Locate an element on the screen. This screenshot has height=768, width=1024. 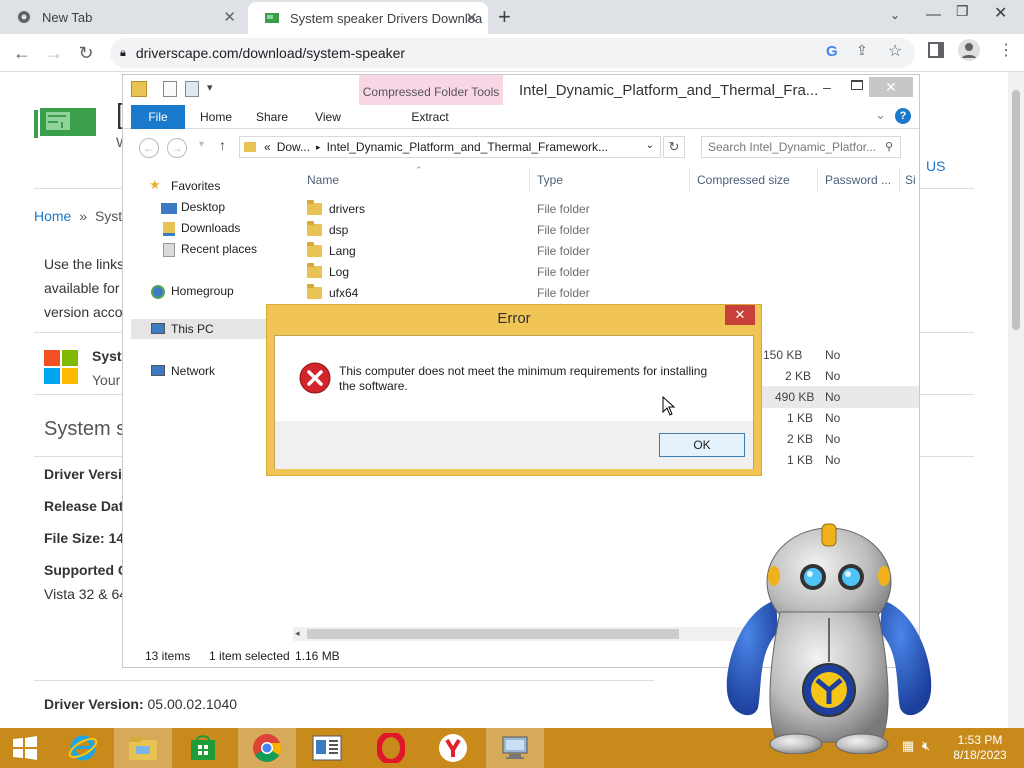
page-scrollbar is located at coordinates (1016, 400).